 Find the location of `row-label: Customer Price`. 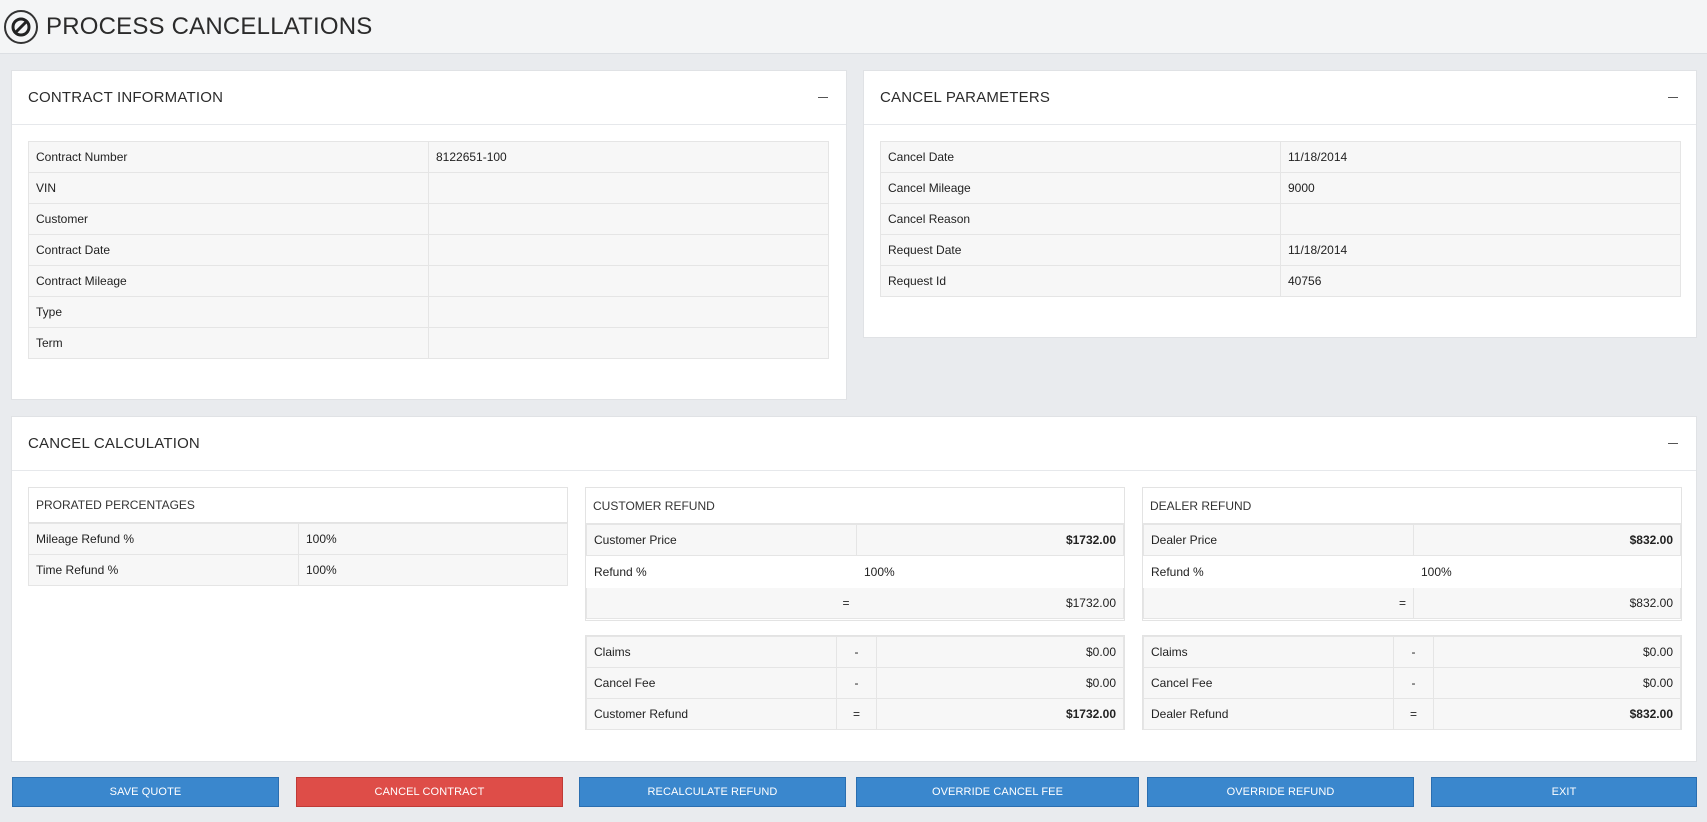

row-label: Customer Price is located at coordinates (721, 540).